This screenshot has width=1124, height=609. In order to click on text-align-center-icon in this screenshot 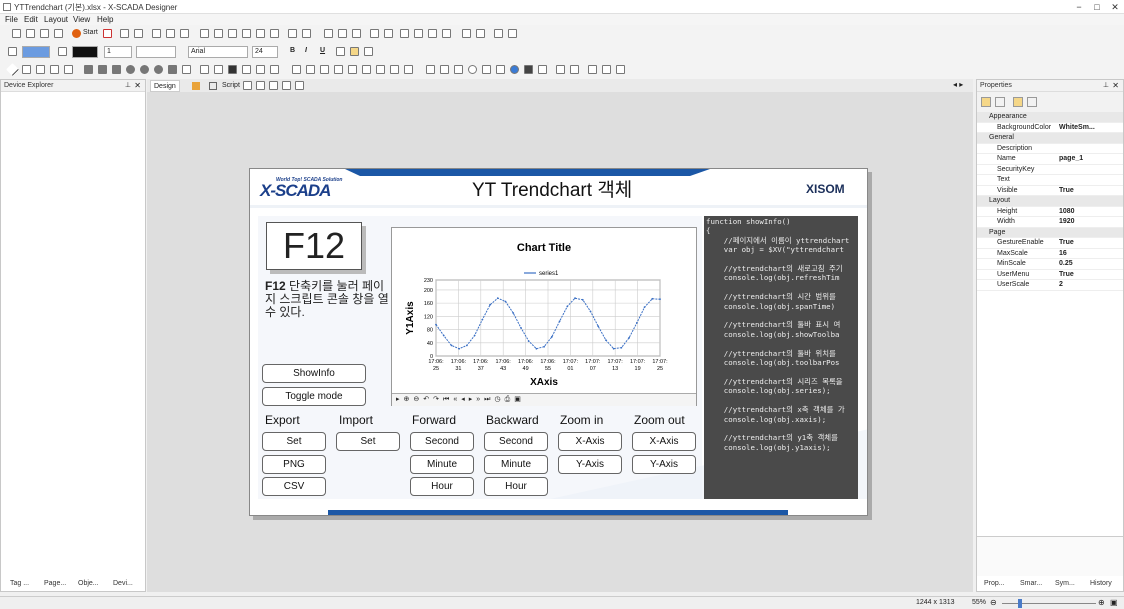, I will do `click(354, 51)`.